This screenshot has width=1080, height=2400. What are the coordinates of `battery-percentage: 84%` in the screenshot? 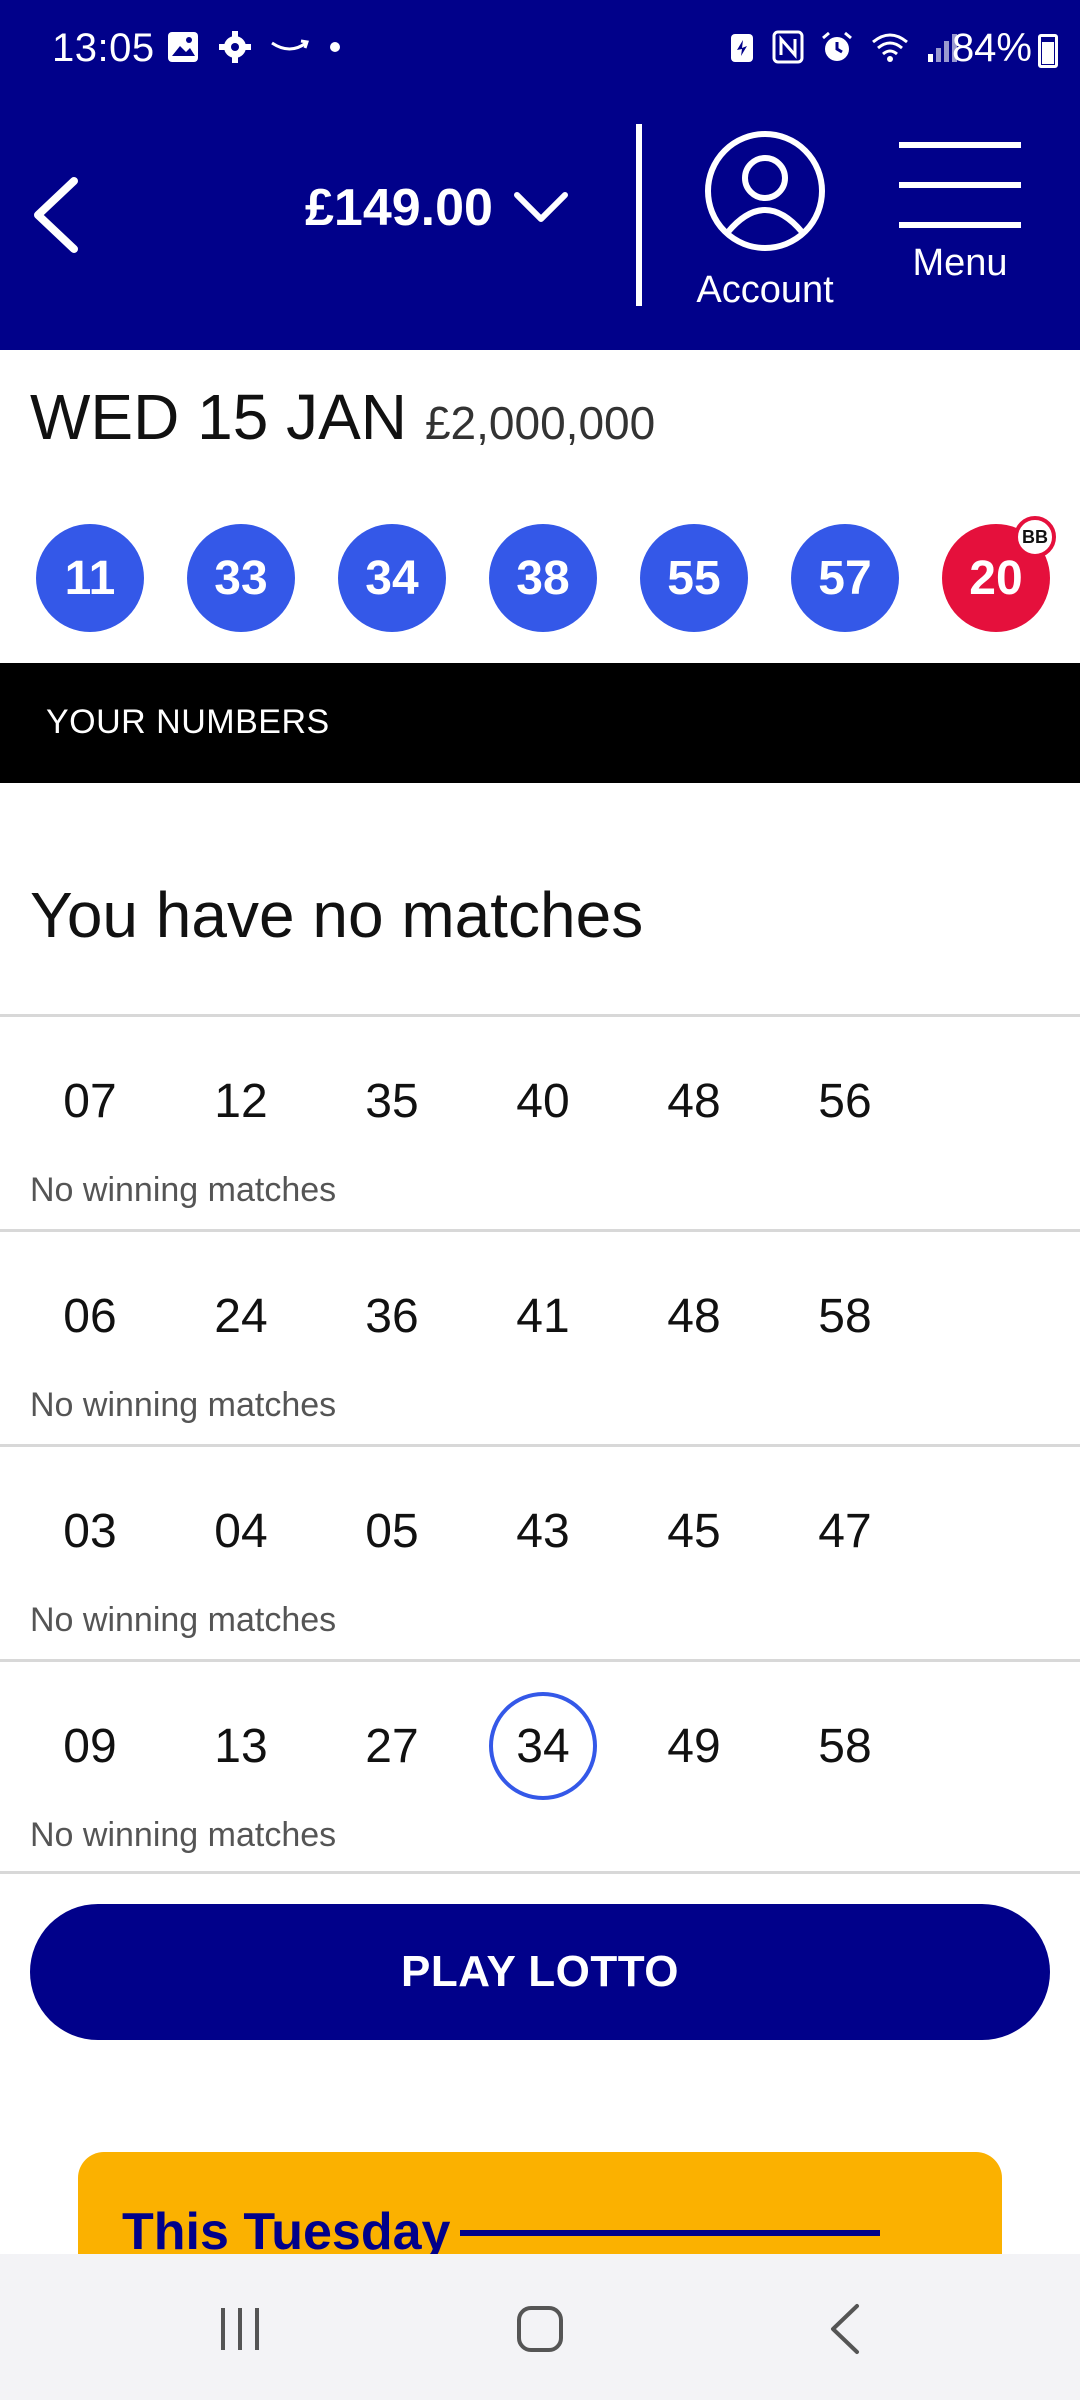 It's located at (991, 48).